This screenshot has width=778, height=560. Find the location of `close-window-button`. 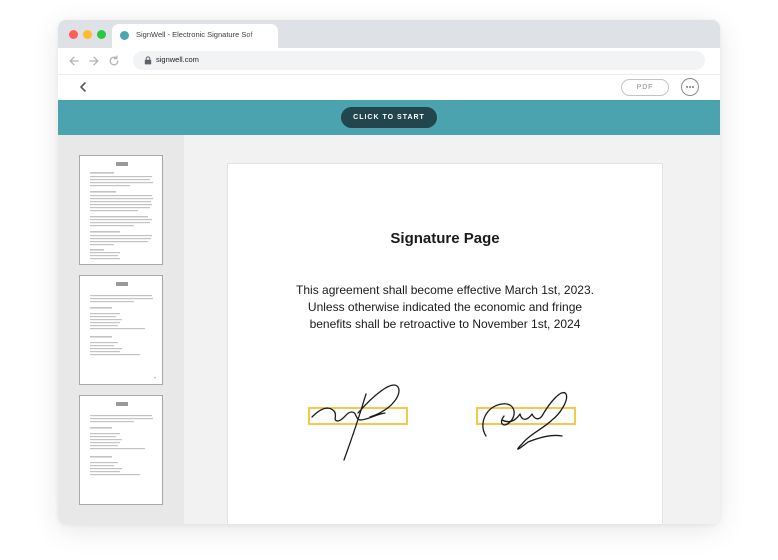

close-window-button is located at coordinates (73, 34).